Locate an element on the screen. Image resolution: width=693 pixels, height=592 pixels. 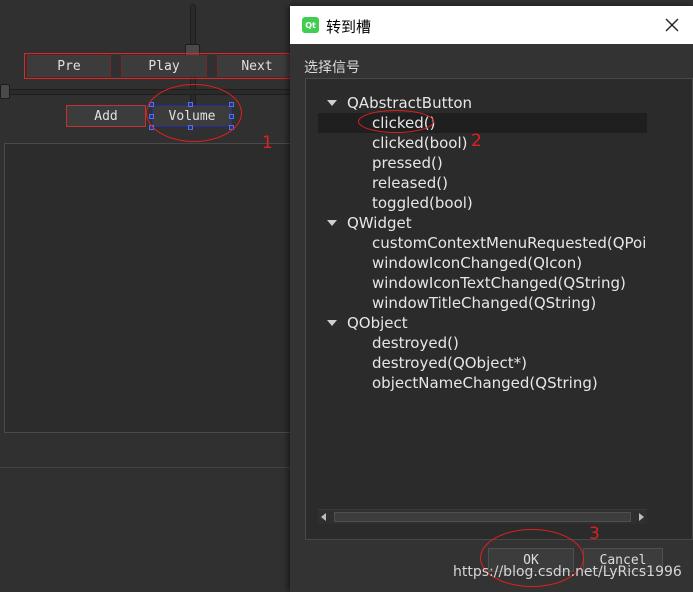
tree-item-signal: windowTitleChanged(QString) is located at coordinates (482, 303).